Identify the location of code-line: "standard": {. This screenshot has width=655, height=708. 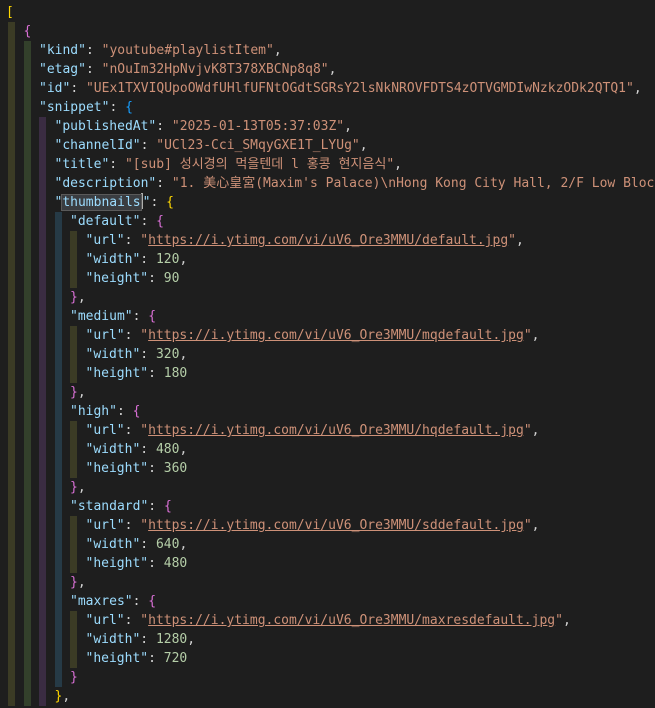
(327, 506).